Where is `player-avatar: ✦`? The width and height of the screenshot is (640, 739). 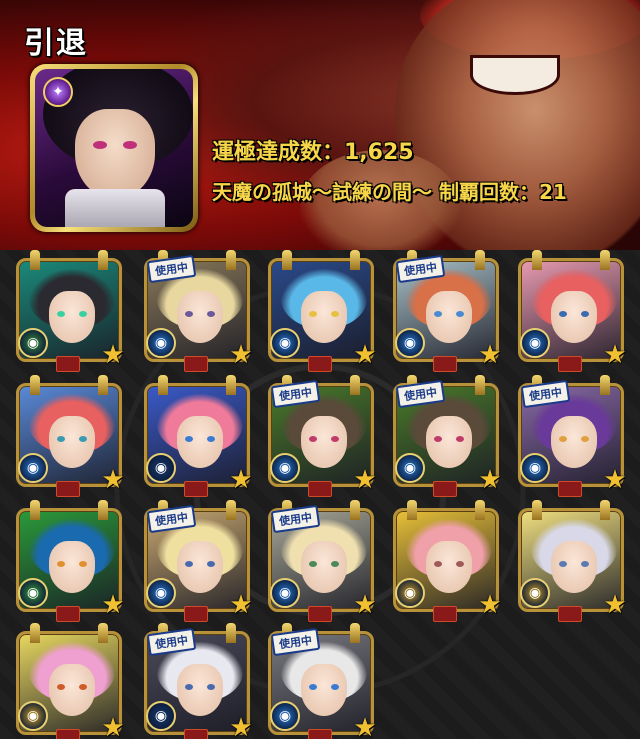
player-avatar: ✦ is located at coordinates (114, 148).